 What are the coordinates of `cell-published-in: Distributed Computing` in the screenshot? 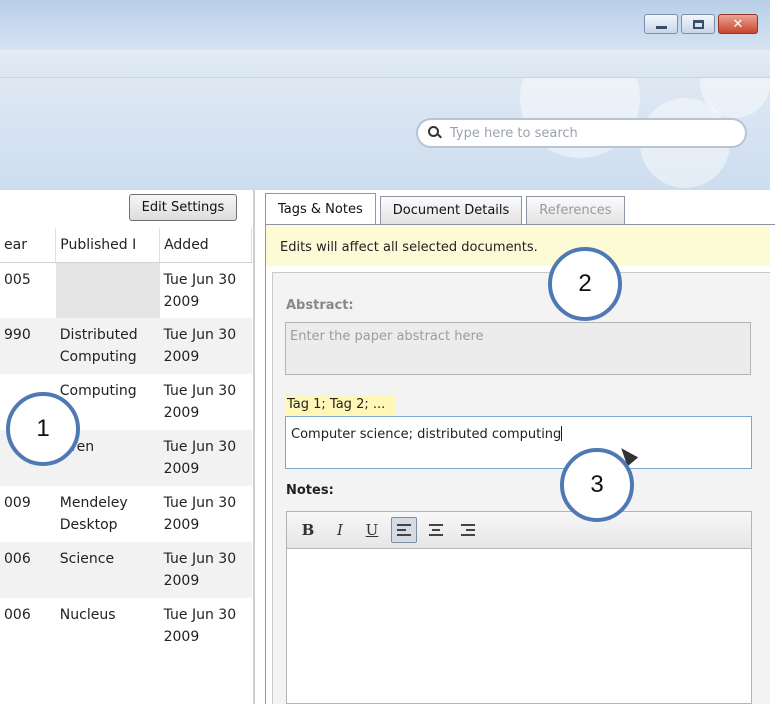 It's located at (107, 346).